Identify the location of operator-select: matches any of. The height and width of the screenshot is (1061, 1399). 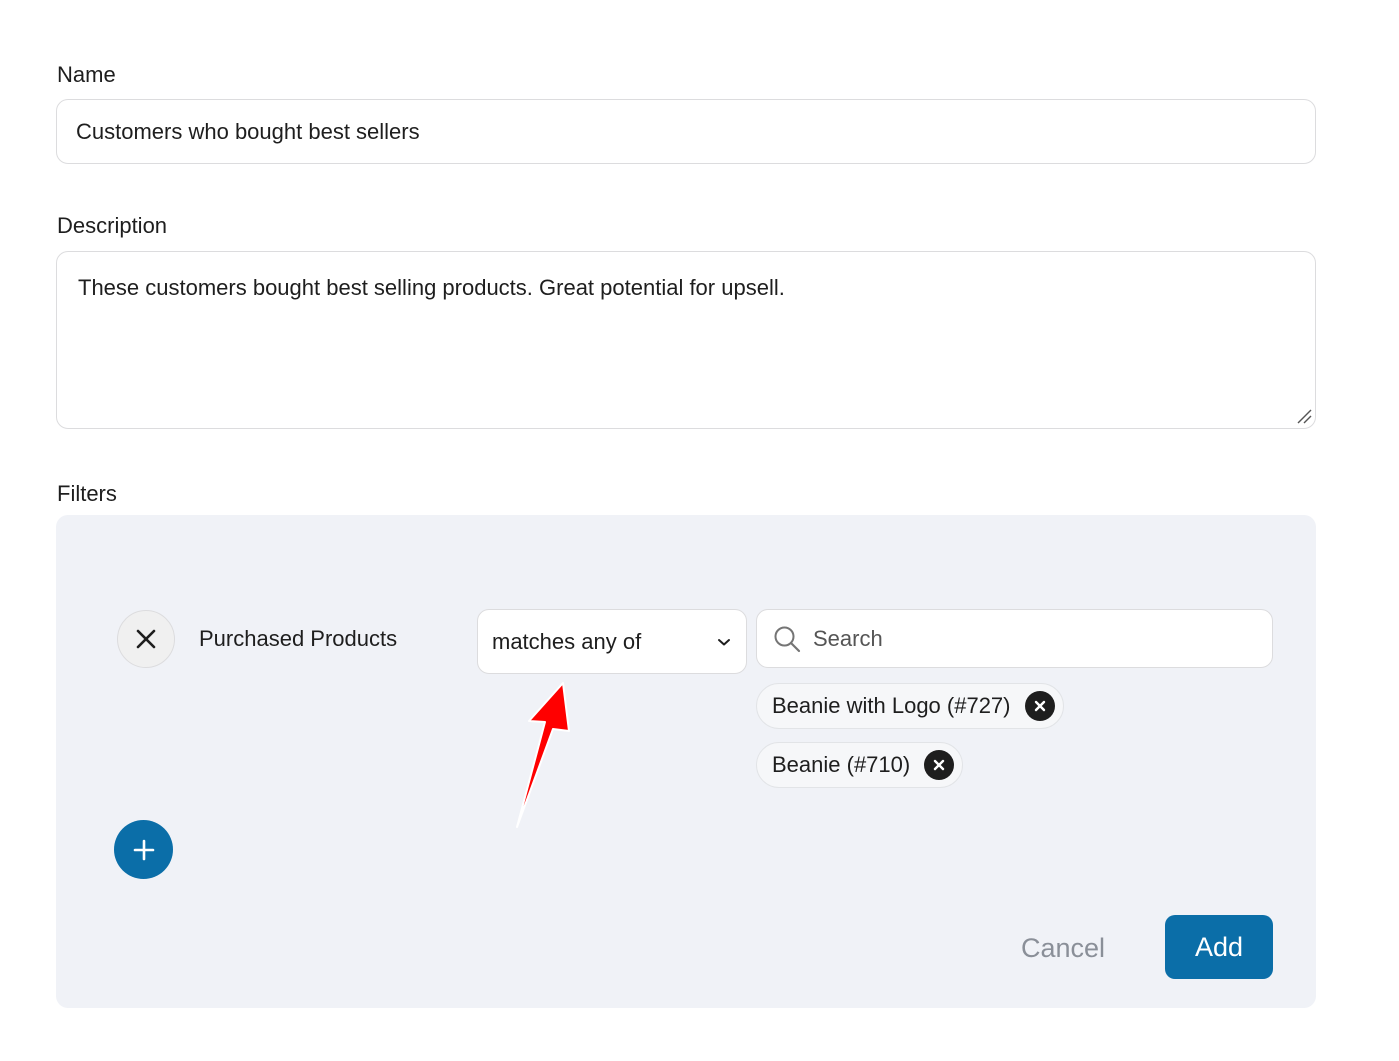
(612, 641).